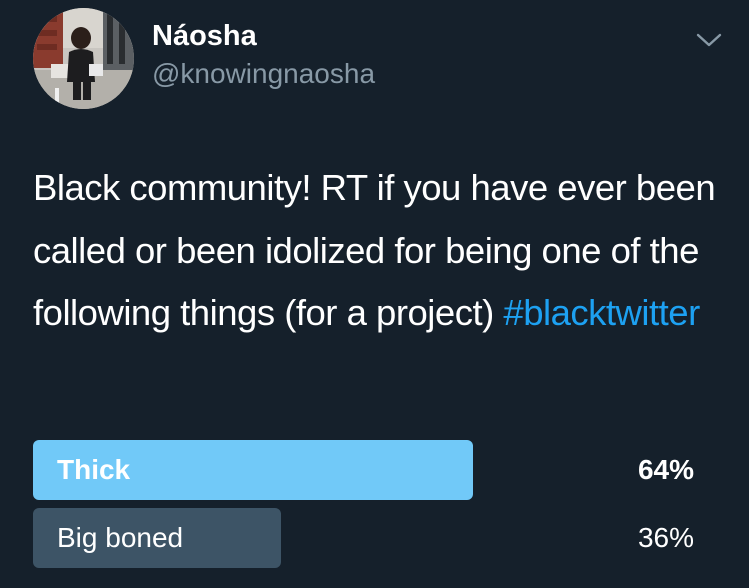 The image size is (749, 588). What do you see at coordinates (263, 74) in the screenshot?
I see `user-handle: @knowingnaosha` at bounding box center [263, 74].